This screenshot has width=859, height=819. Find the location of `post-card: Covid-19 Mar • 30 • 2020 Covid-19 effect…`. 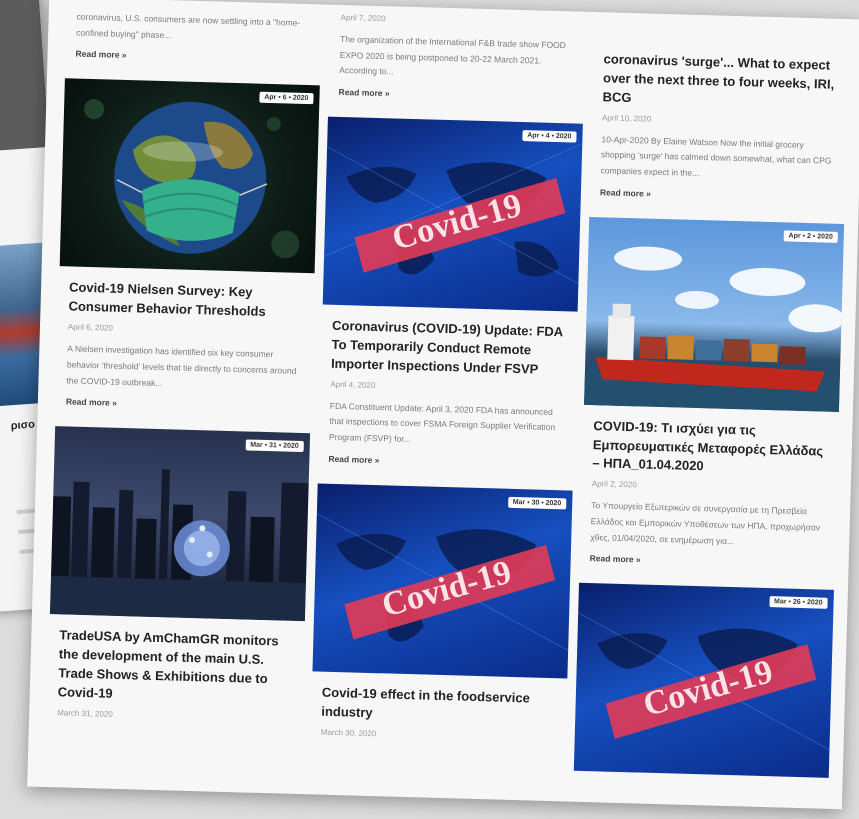

post-card: Covid-19 Mar • 30 • 2020 Covid-19 effect… is located at coordinates (442, 613).